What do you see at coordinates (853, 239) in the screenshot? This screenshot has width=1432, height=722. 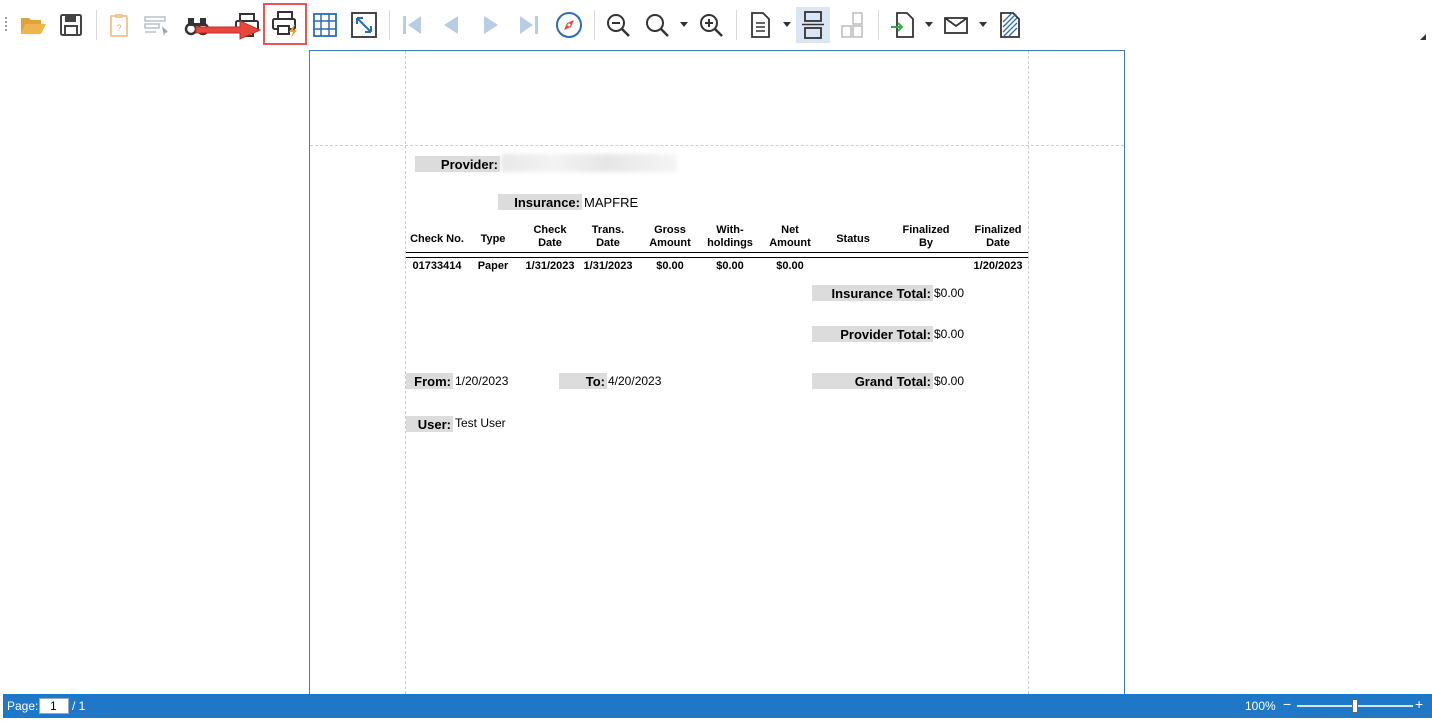 I see `column-header: Status` at bounding box center [853, 239].